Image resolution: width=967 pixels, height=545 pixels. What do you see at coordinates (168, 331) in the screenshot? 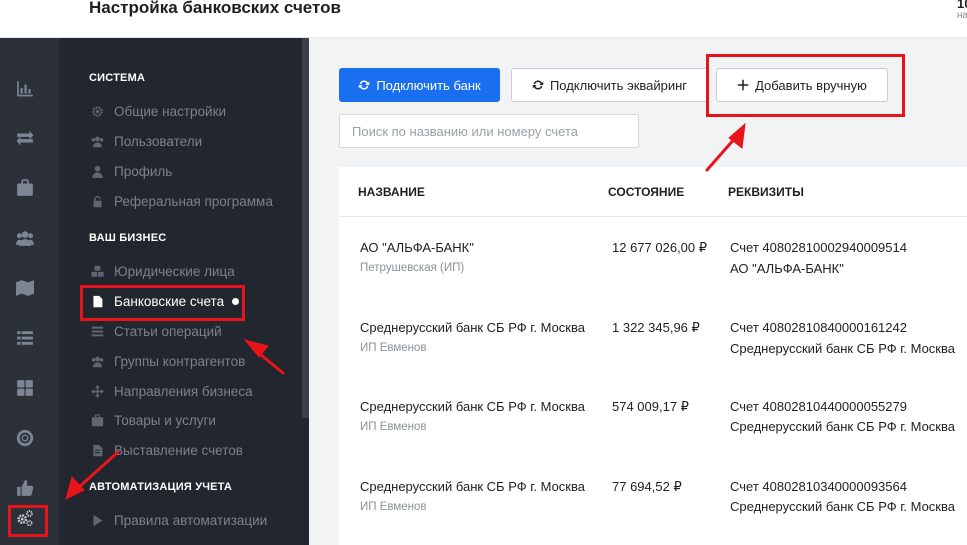
I see `sidebar-item-label: Статьи операций` at bounding box center [168, 331].